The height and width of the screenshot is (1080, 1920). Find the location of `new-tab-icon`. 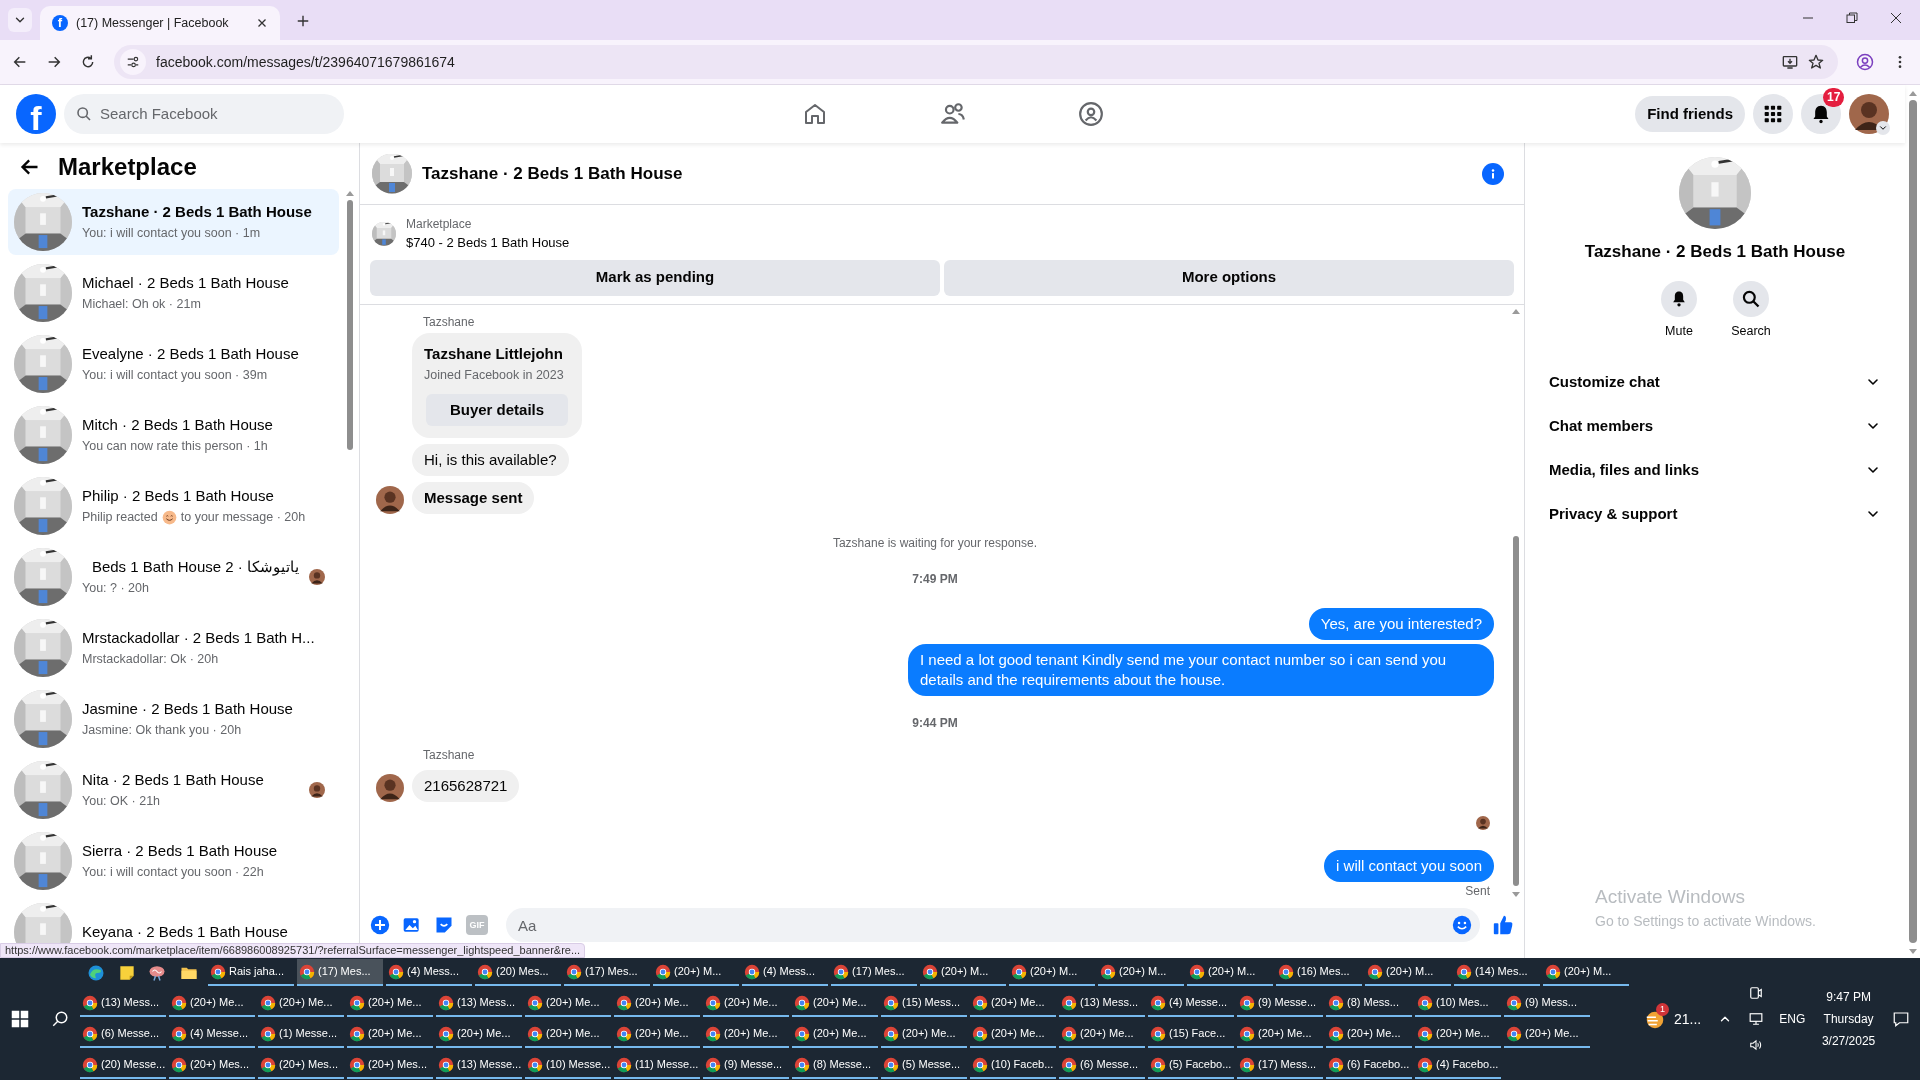

new-tab-icon is located at coordinates (303, 21).